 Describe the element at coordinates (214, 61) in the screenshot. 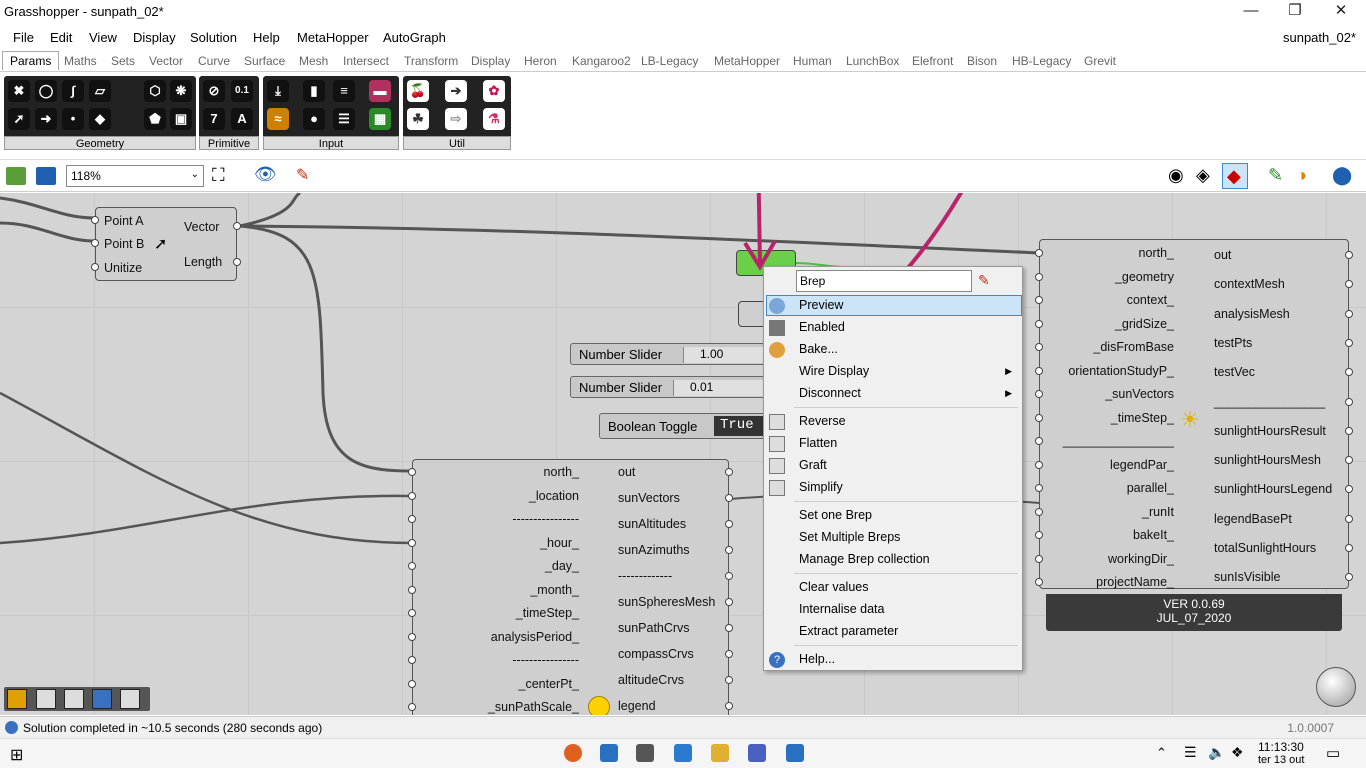

I see `tab-curve: Curve` at that location.